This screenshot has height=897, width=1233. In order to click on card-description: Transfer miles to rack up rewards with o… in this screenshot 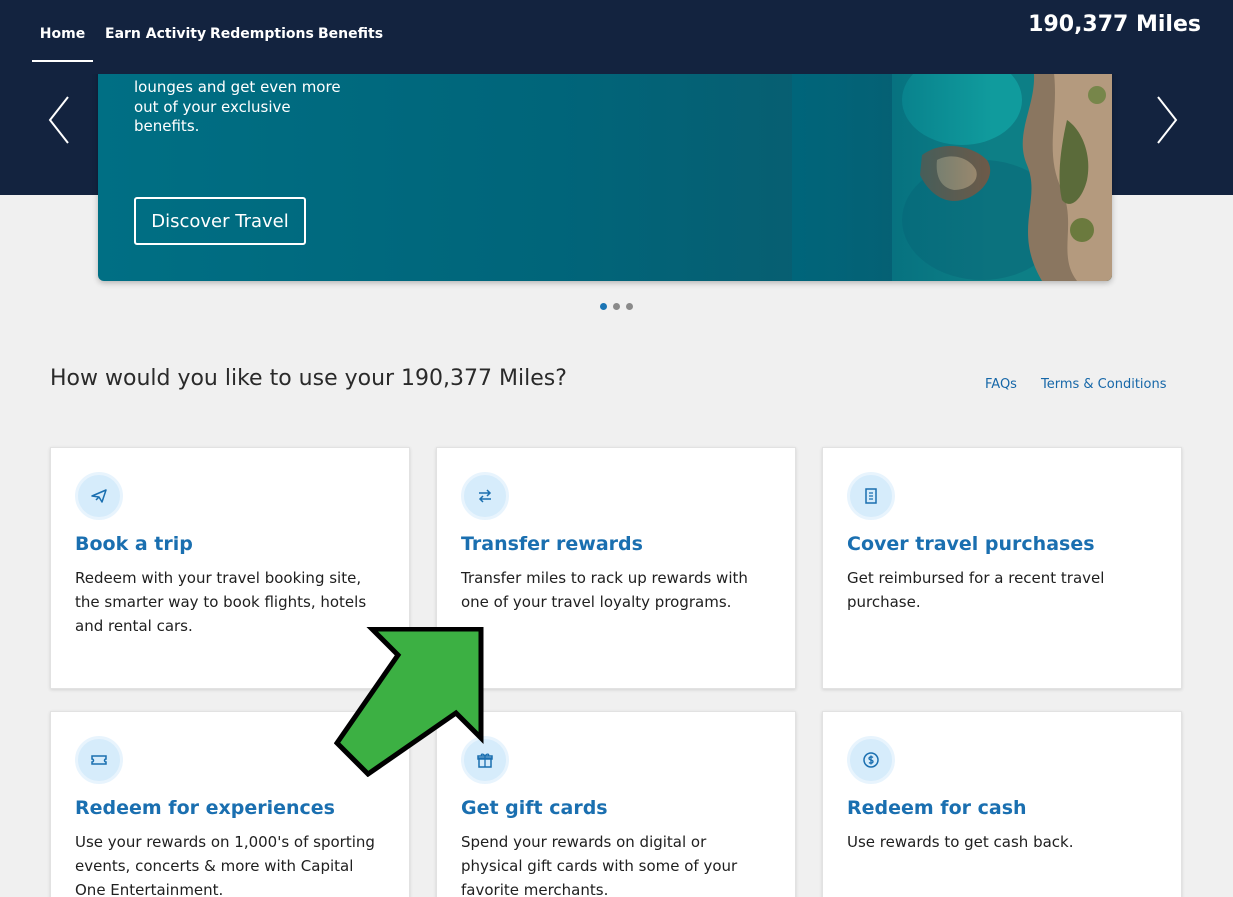, I will do `click(604, 590)`.